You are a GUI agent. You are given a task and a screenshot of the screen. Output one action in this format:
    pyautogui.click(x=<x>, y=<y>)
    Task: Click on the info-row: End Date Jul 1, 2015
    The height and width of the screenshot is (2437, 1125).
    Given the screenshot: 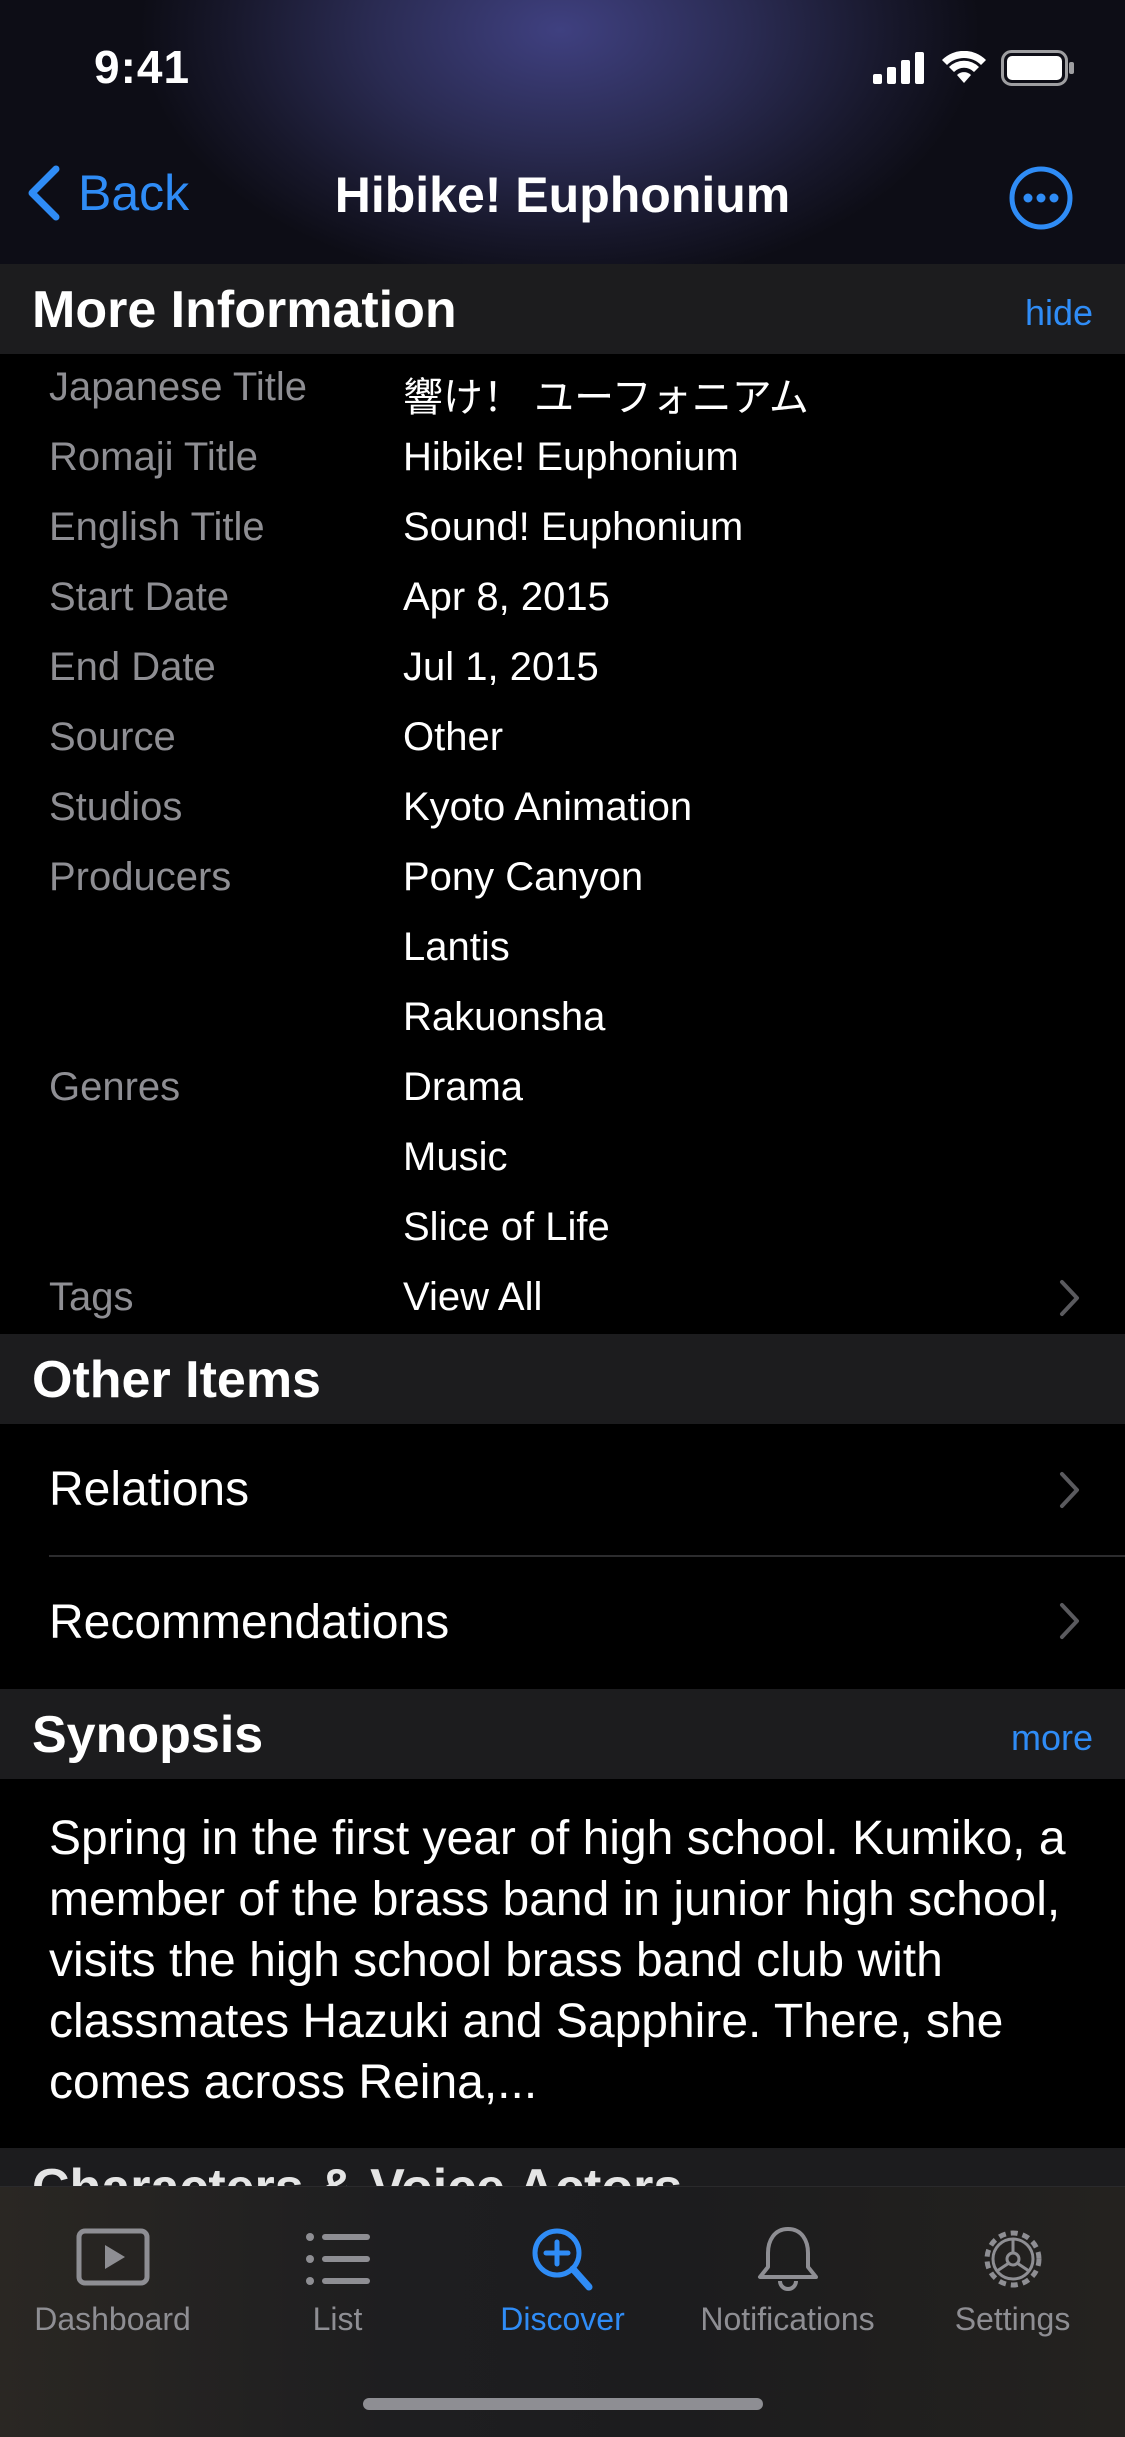 What is the action you would take?
    pyautogui.click(x=562, y=670)
    